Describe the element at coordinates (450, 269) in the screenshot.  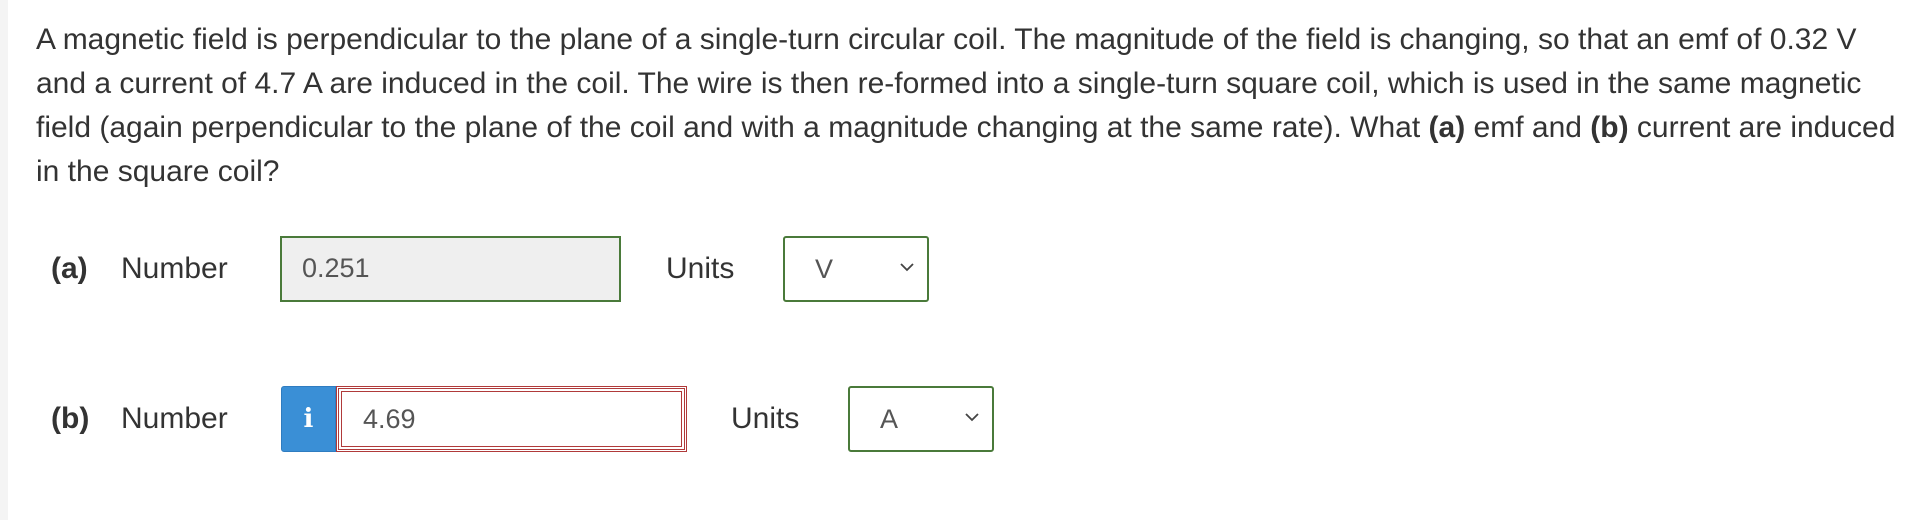
I see `part-a-number-input: 0.251` at that location.